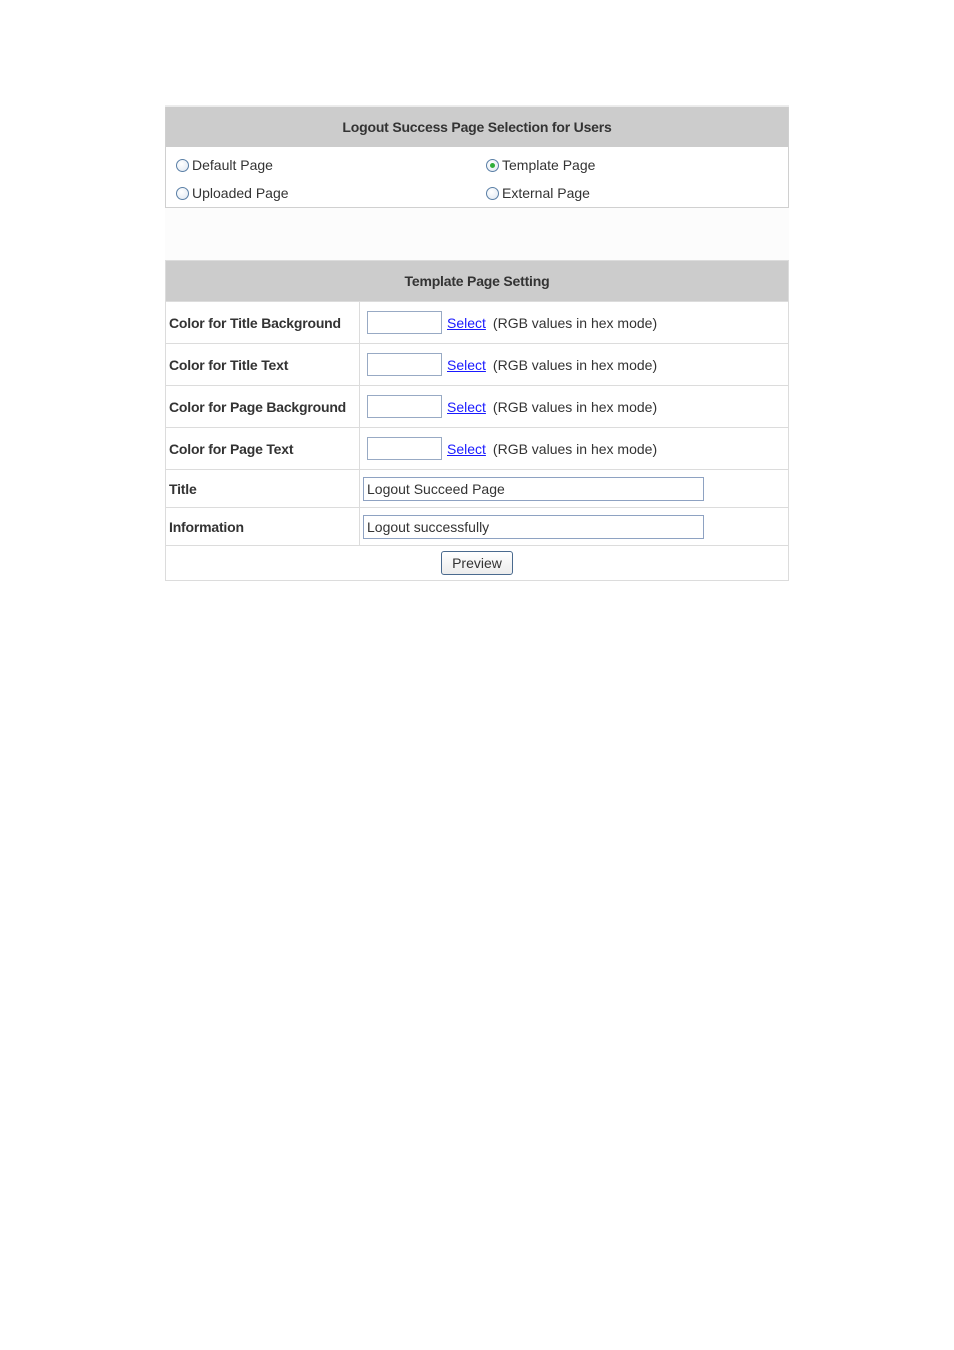  I want to click on template-panel-title: Template Page Setting, so click(477, 281).